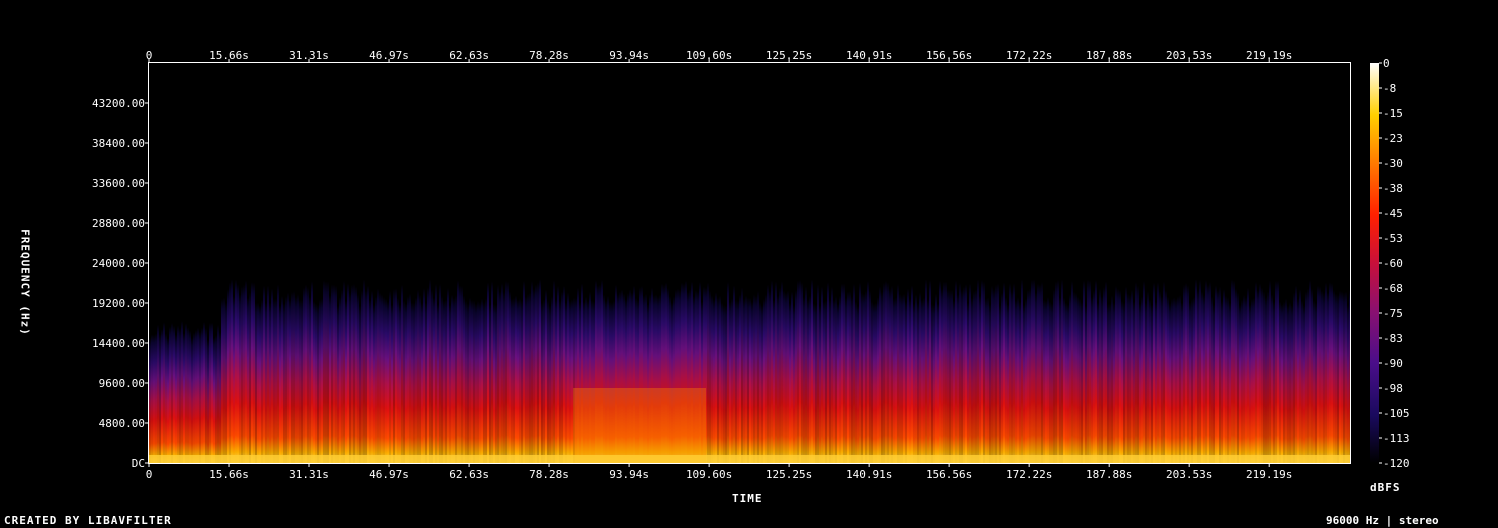 Image resolution: width=1498 pixels, height=528 pixels. What do you see at coordinates (1393, 238) in the screenshot?
I see `colorbar-tick-label: -53` at bounding box center [1393, 238].